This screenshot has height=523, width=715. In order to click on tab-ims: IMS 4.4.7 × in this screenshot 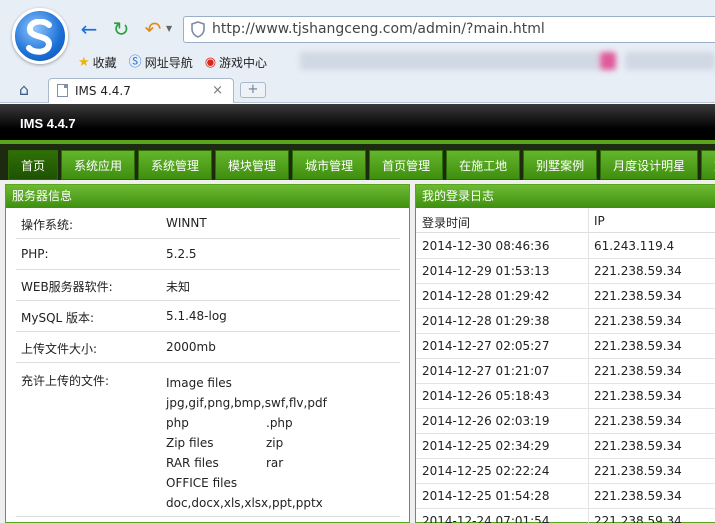, I will do `click(141, 90)`.